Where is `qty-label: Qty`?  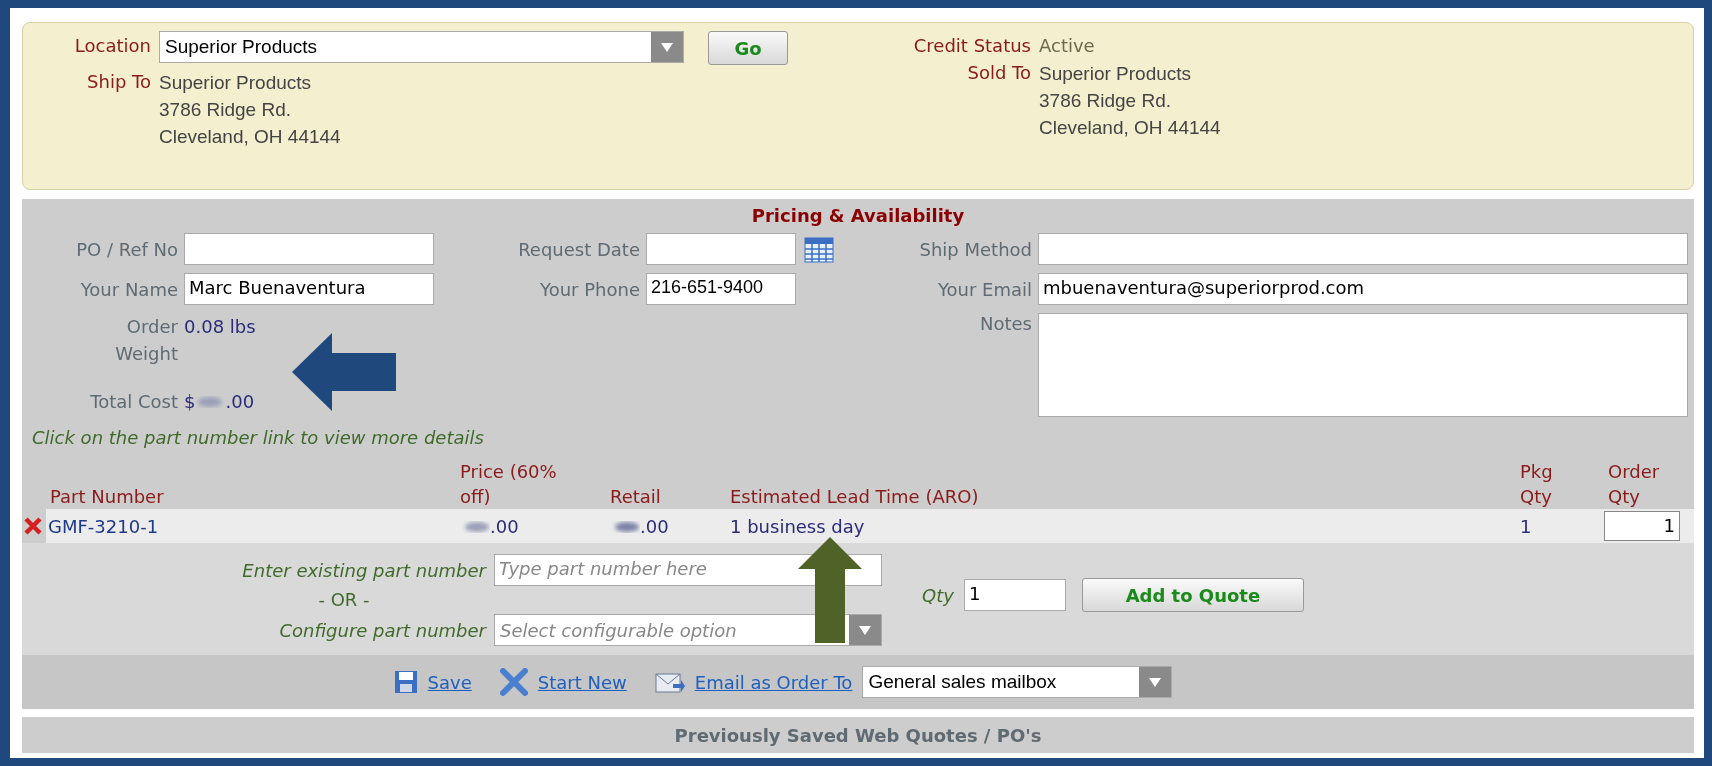 qty-label: Qty is located at coordinates (938, 595).